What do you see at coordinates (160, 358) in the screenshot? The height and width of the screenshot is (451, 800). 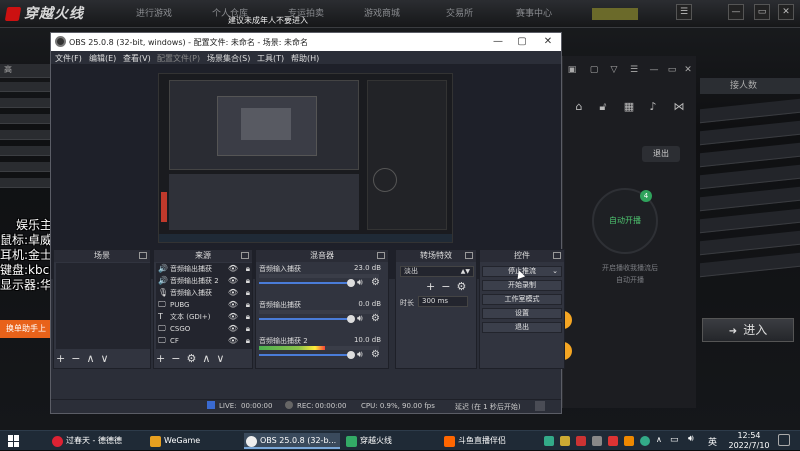 I see `add-source-icon: +` at bounding box center [160, 358].